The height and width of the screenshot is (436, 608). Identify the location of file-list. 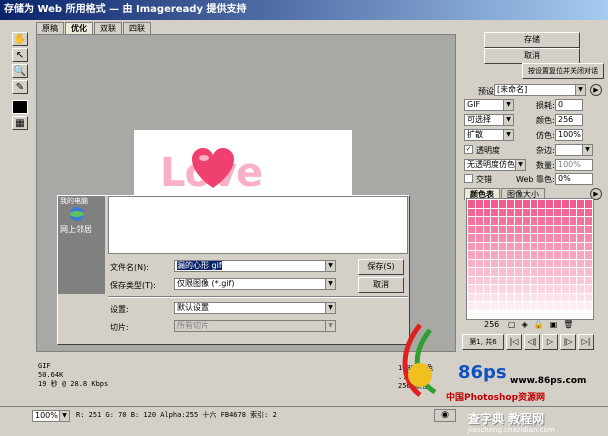
(258, 225).